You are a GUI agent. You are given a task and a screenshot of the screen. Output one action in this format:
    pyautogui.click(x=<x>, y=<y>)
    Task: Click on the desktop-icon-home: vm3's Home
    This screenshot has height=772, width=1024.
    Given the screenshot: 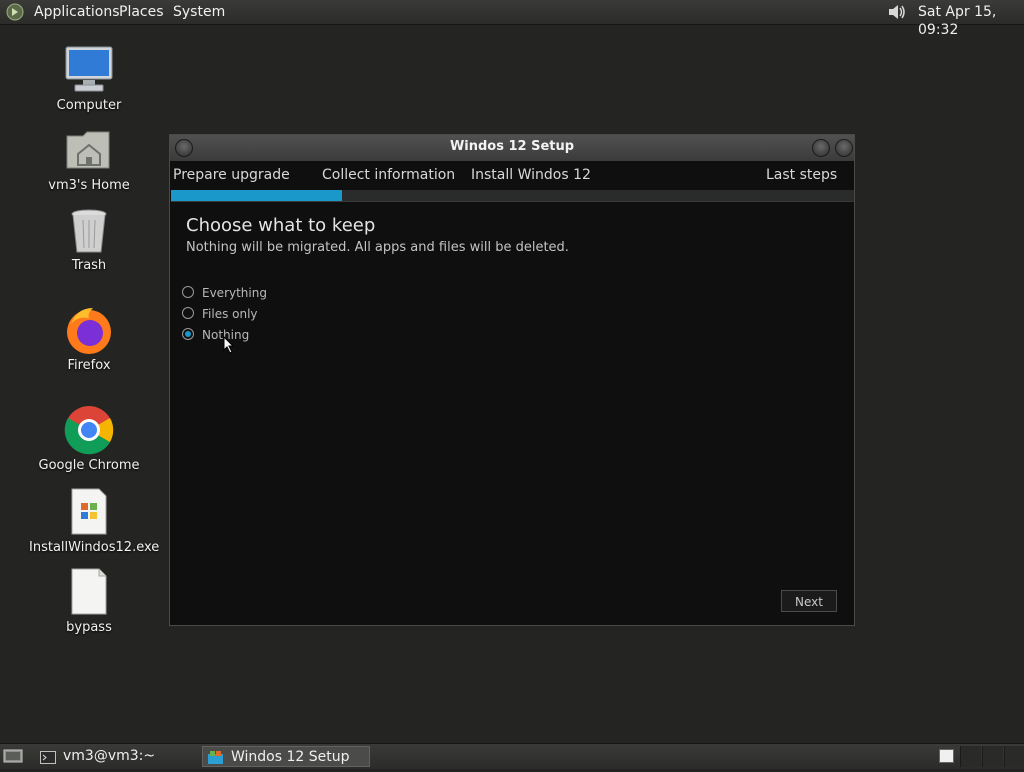 What is the action you would take?
    pyautogui.click(x=89, y=158)
    